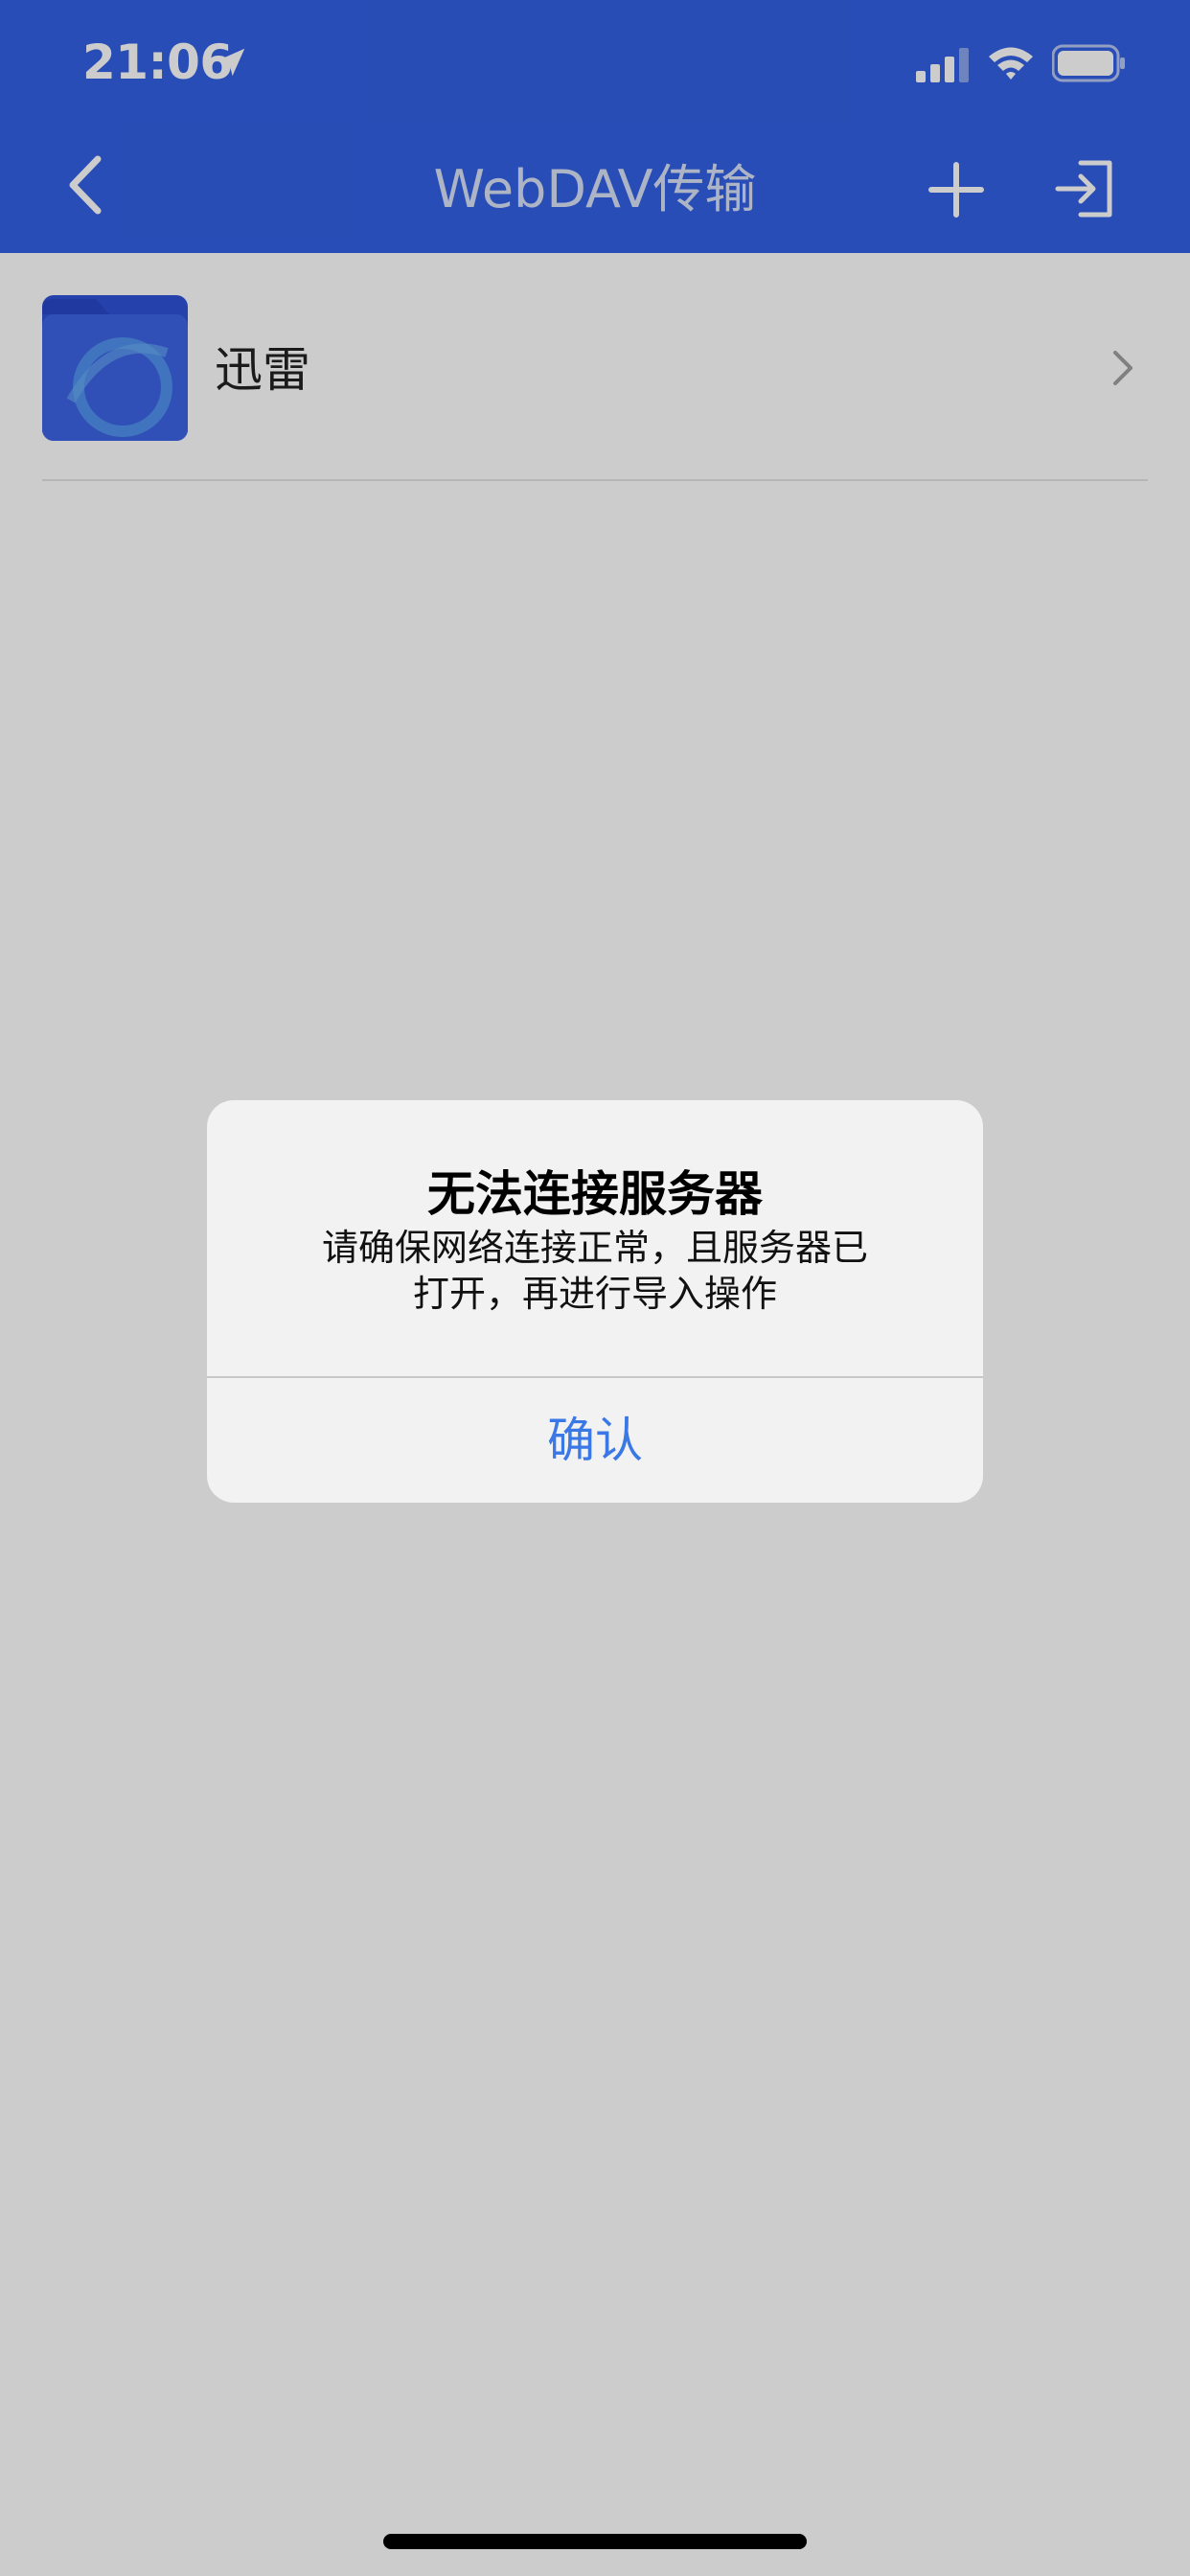 Image resolution: width=1190 pixels, height=2576 pixels. Describe the element at coordinates (594, 1248) in the screenshot. I see `alert-message-line-1: 请确保网络连接正常，且服务器已` at that location.